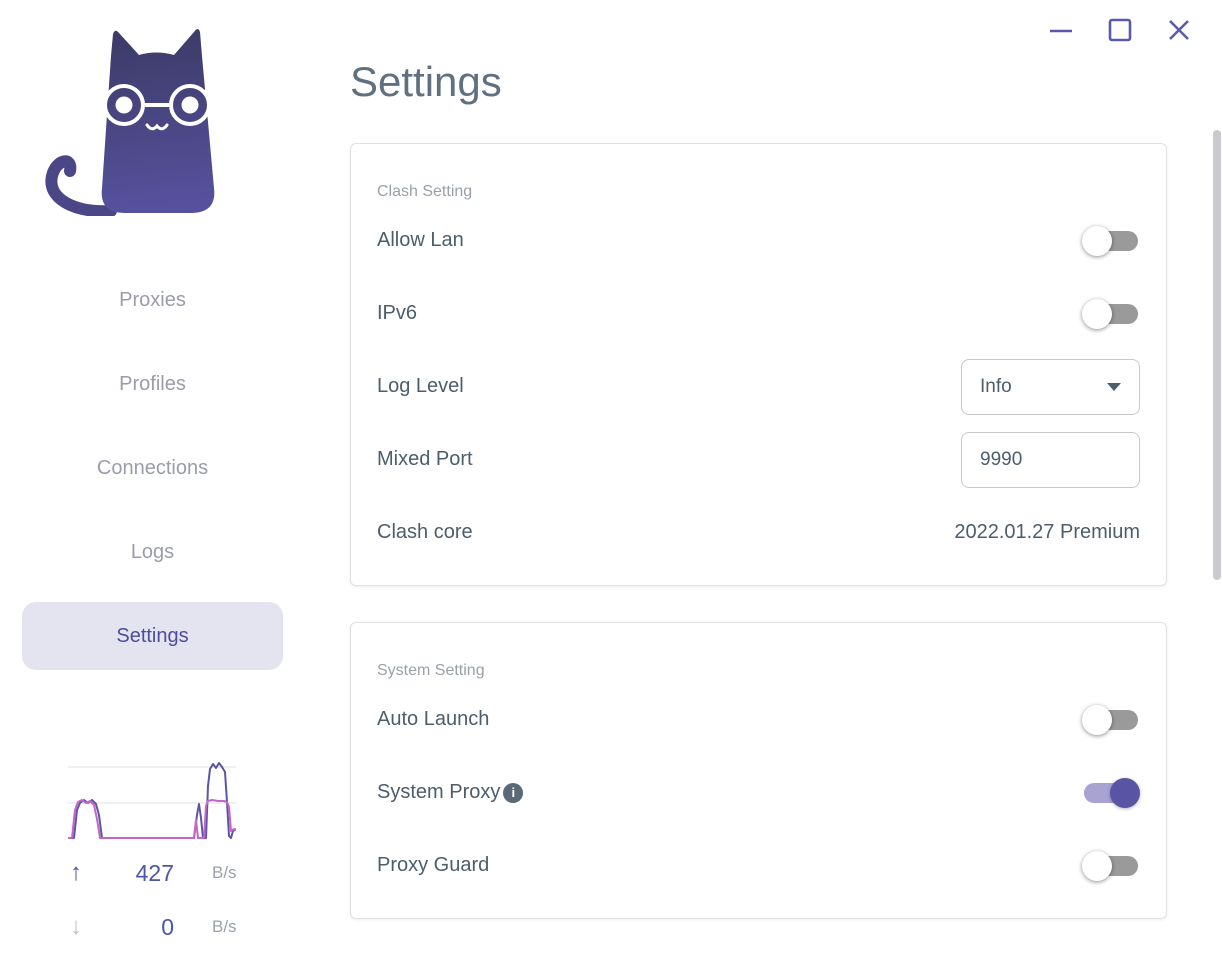  Describe the element at coordinates (76, 926) in the screenshot. I see `down-arrow-icon: ↓` at that location.